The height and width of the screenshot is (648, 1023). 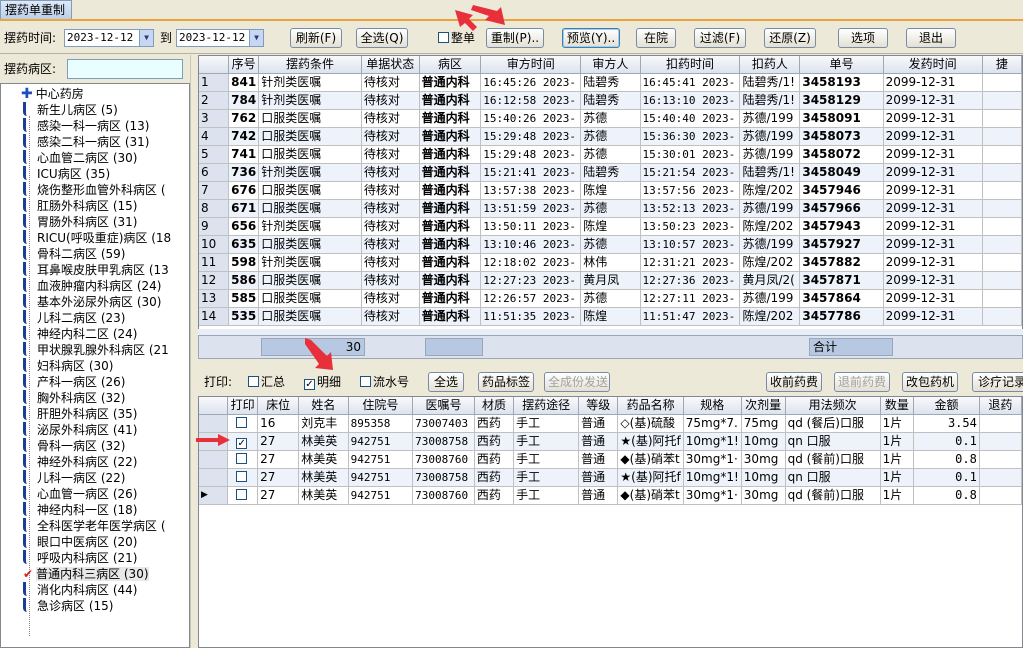 I want to click on column-header: 次剂量, so click(x=763, y=406).